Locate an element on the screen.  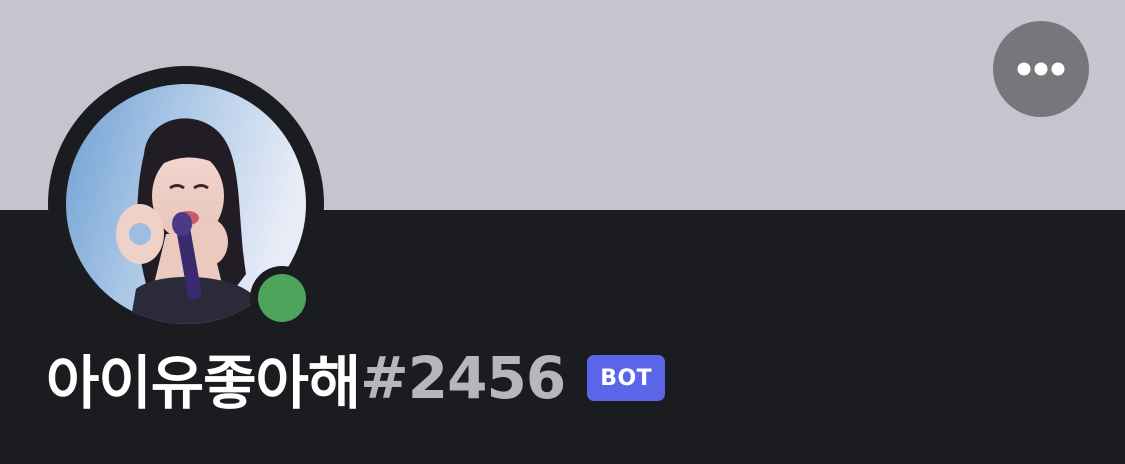
user-discriminator: #2456 is located at coordinates (463, 378).